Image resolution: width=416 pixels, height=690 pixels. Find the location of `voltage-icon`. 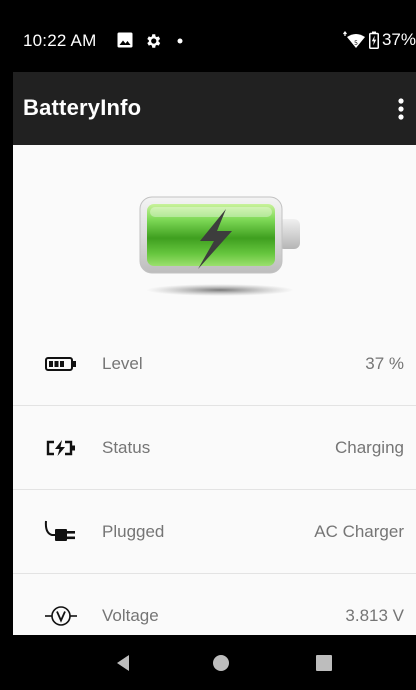

voltage-icon is located at coordinates (61, 616).